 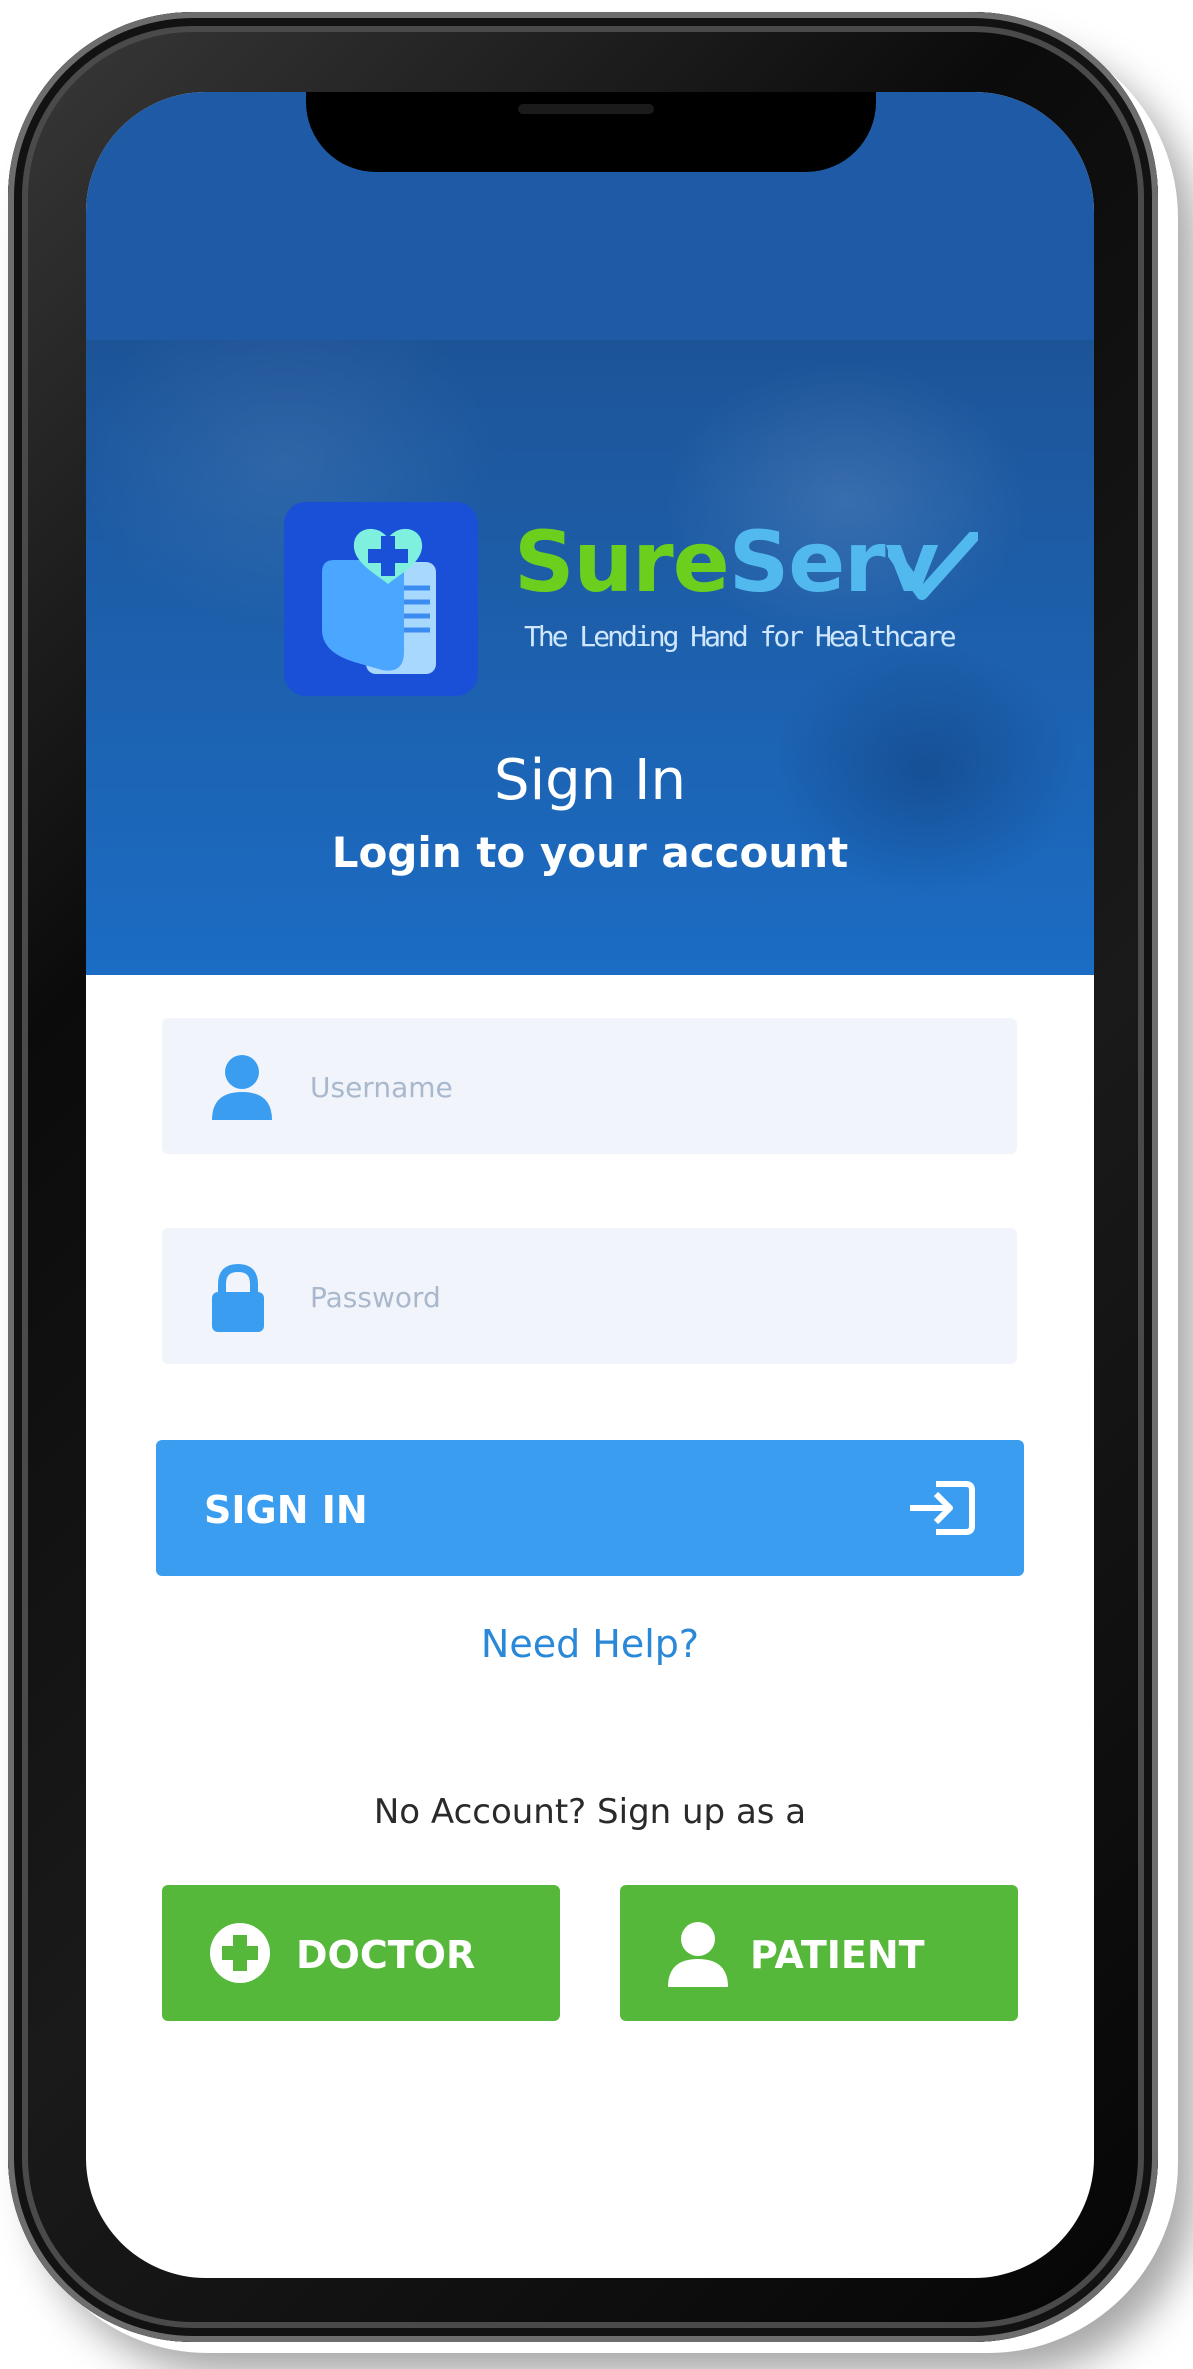 I want to click on brand-tagline: The Lending Hand for Healthcare, so click(x=740, y=636).